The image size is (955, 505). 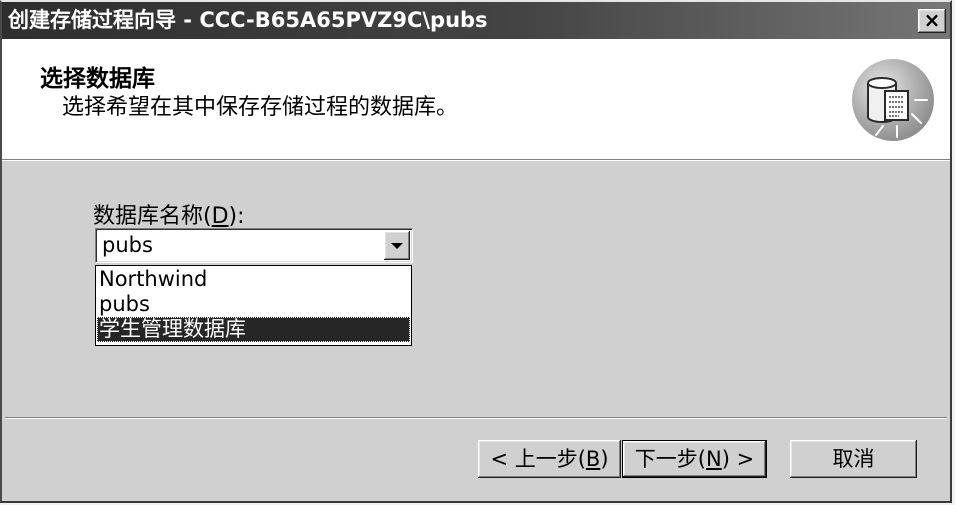 What do you see at coordinates (253, 329) in the screenshot?
I see `dropdown-option: 学生管理数据库` at bounding box center [253, 329].